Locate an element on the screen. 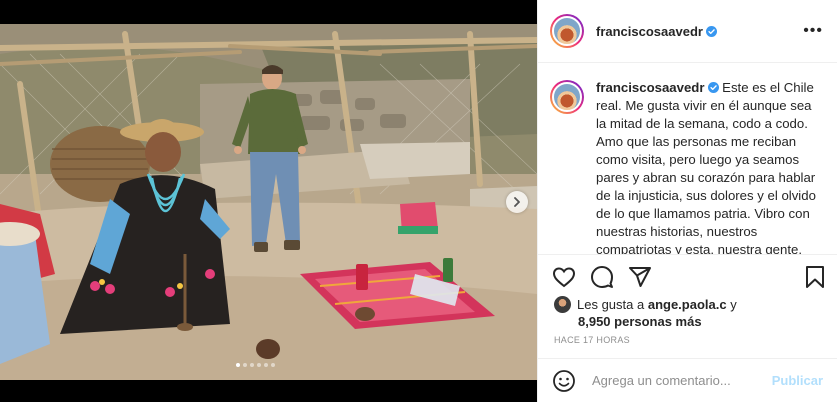 The image size is (837, 402). comment-button is located at coordinates (602, 277).